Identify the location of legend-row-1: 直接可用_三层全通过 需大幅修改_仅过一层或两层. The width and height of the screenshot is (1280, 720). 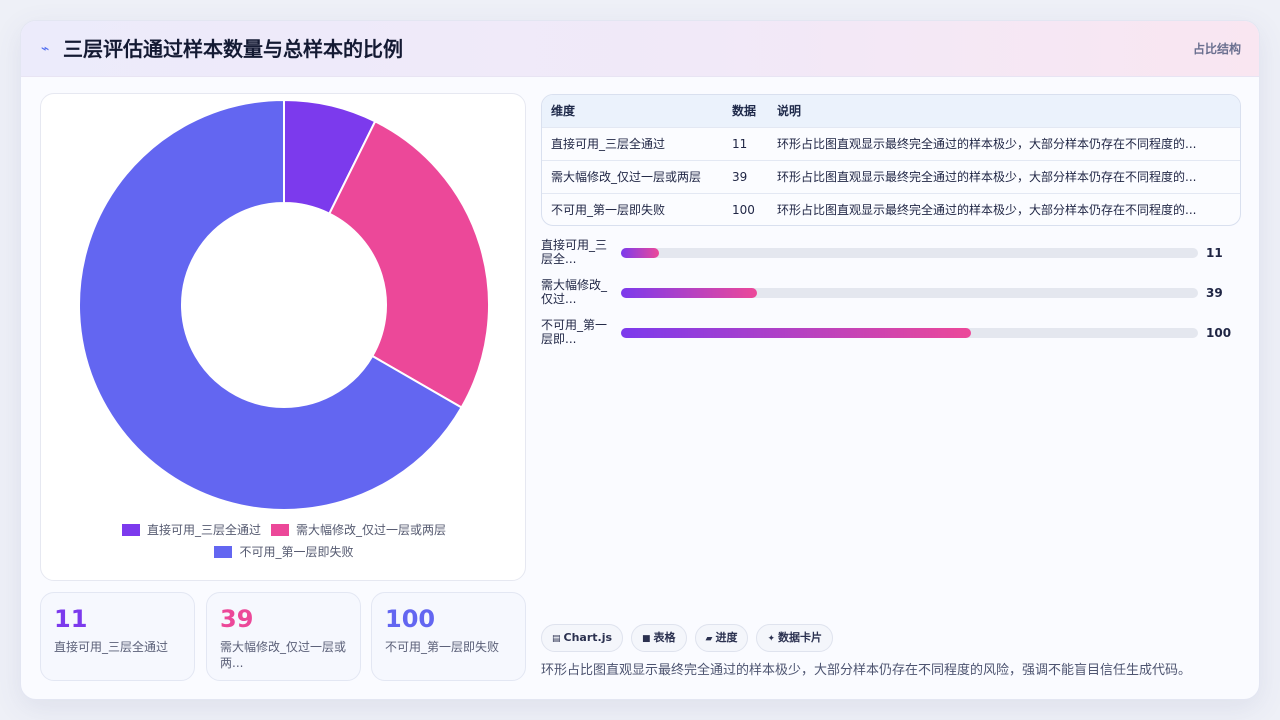
(284, 530).